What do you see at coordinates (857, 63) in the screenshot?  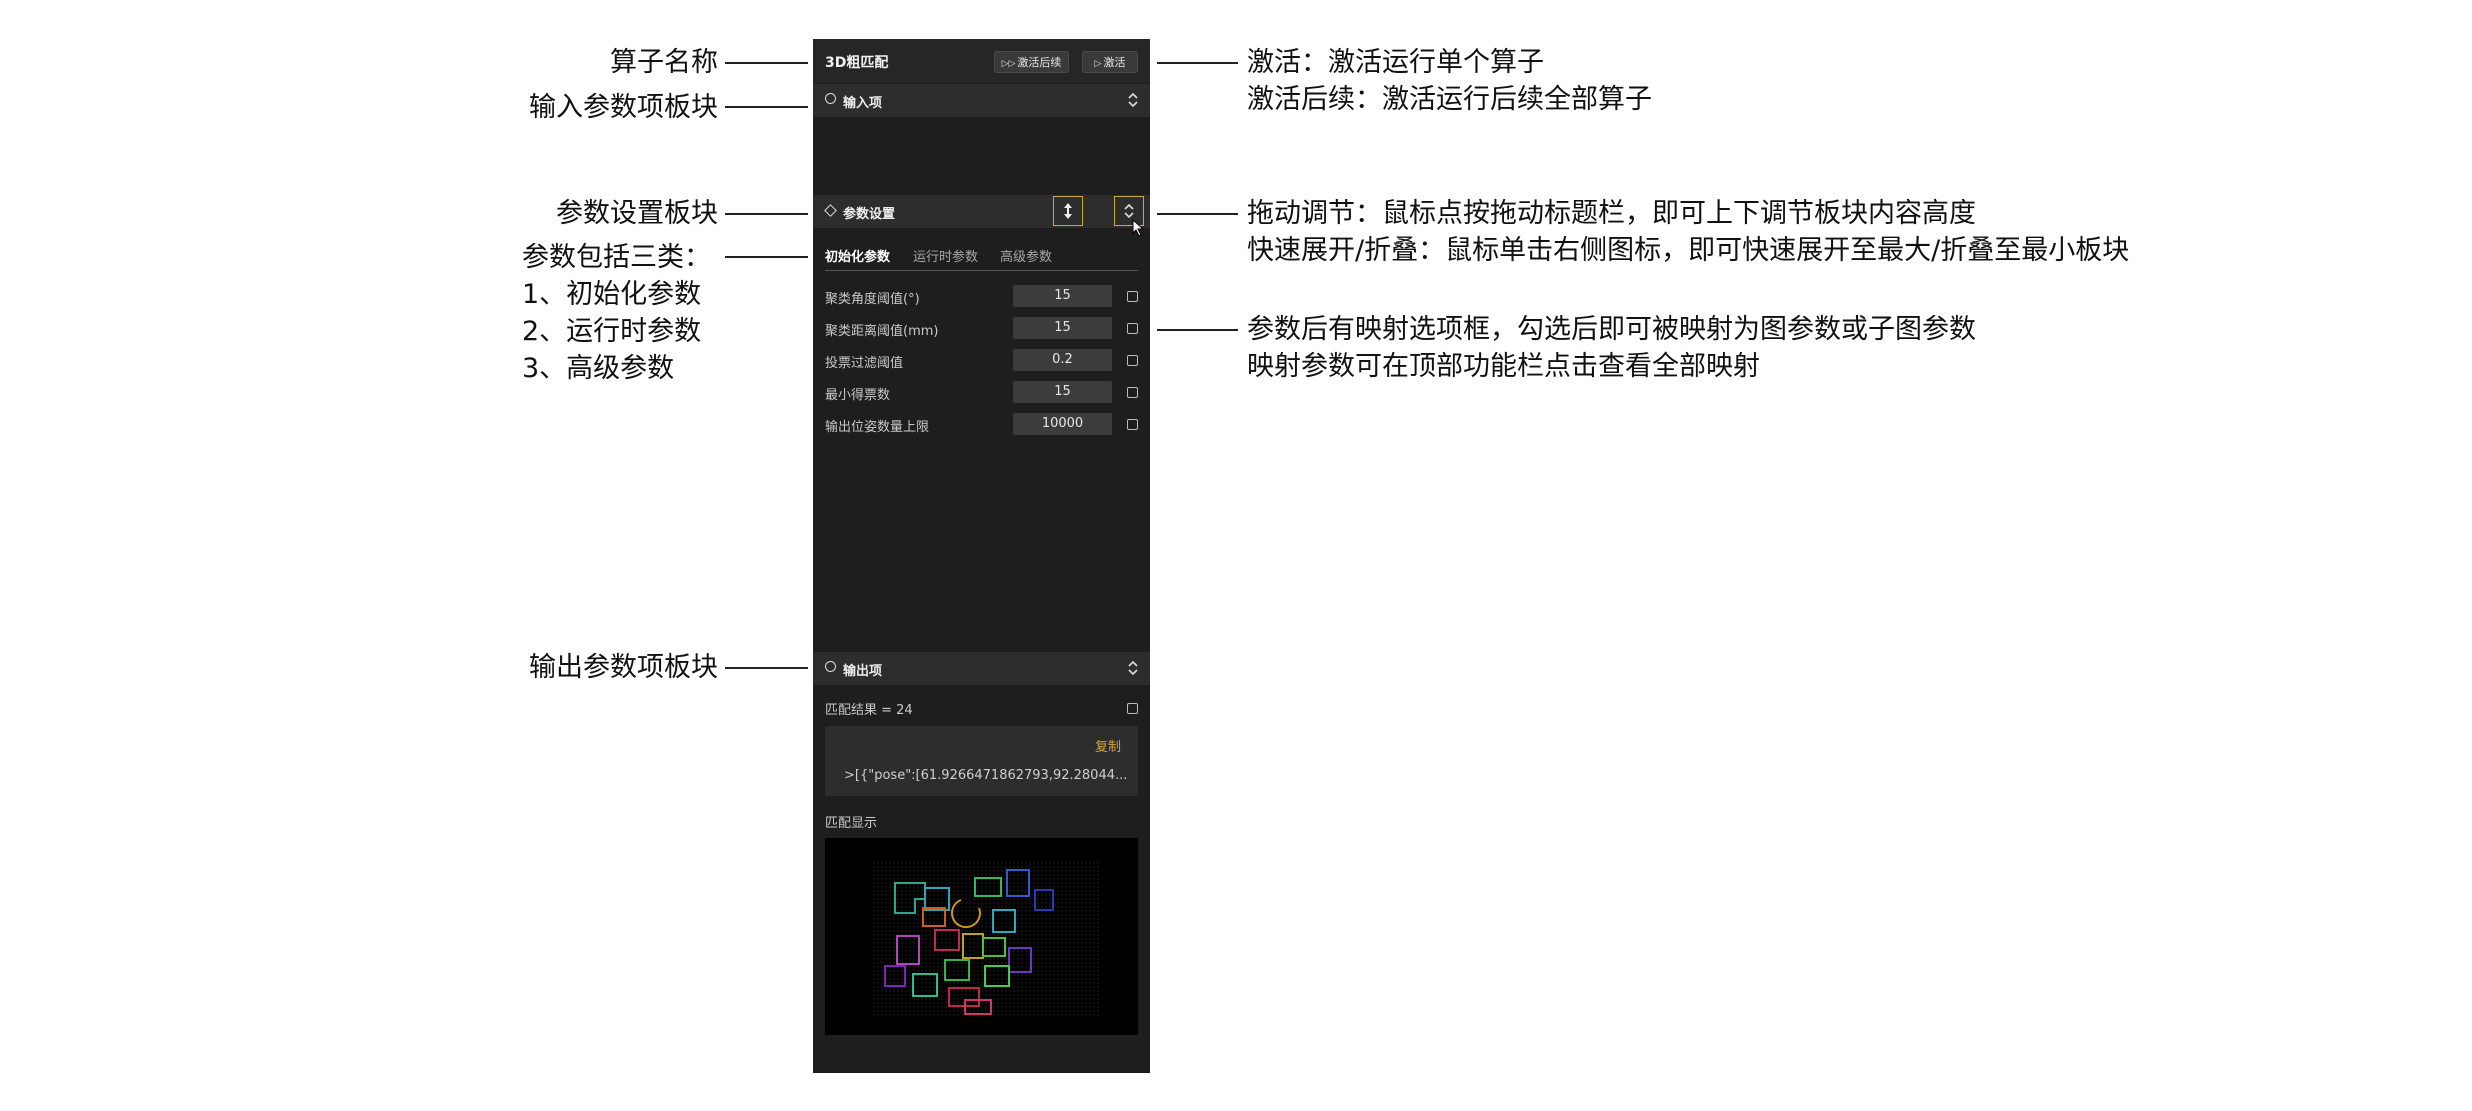 I see `operator-name: 3D粗匹配` at bounding box center [857, 63].